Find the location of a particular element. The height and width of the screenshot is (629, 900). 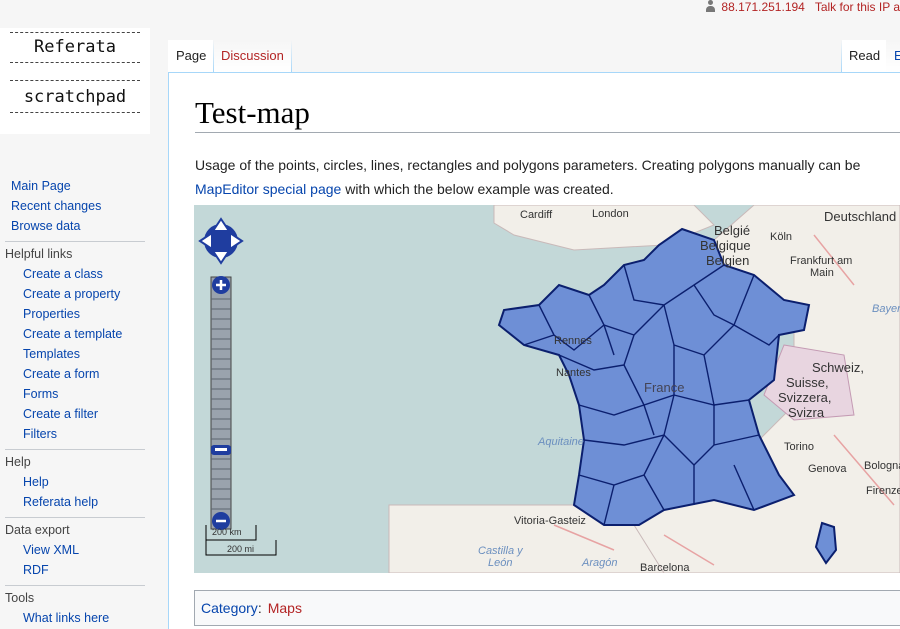

sidebar-item-what-links-here: What links here is located at coordinates (75, 618).